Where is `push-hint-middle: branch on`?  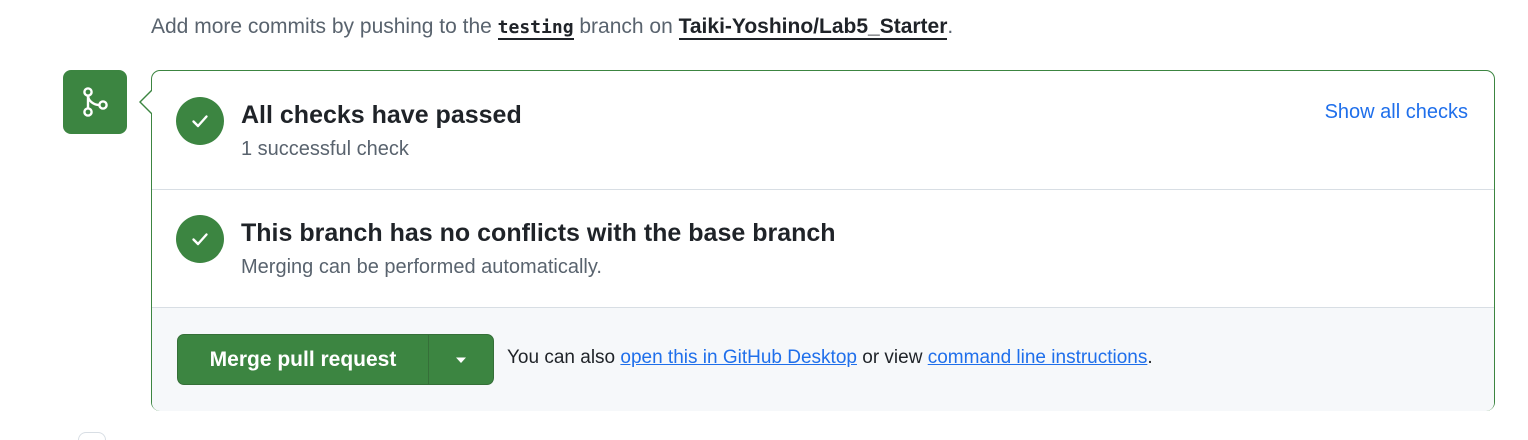 push-hint-middle: branch on is located at coordinates (626, 26).